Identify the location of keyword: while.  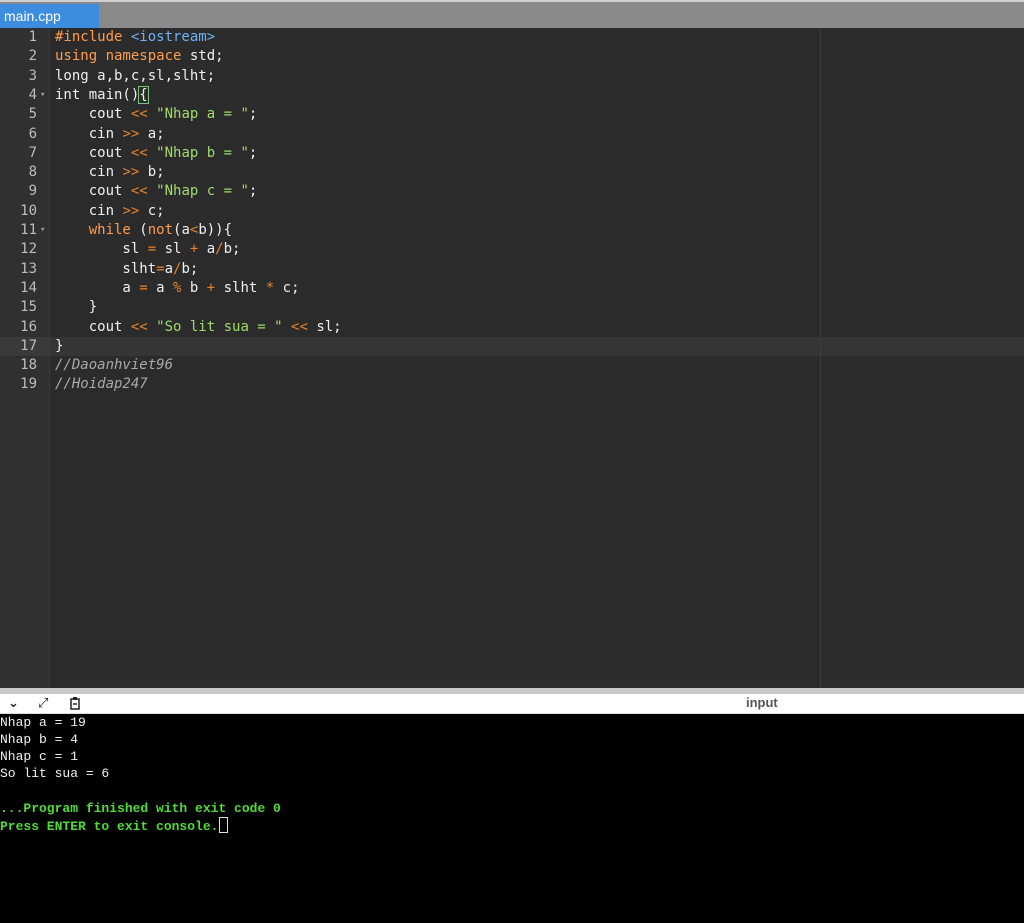
(109, 230).